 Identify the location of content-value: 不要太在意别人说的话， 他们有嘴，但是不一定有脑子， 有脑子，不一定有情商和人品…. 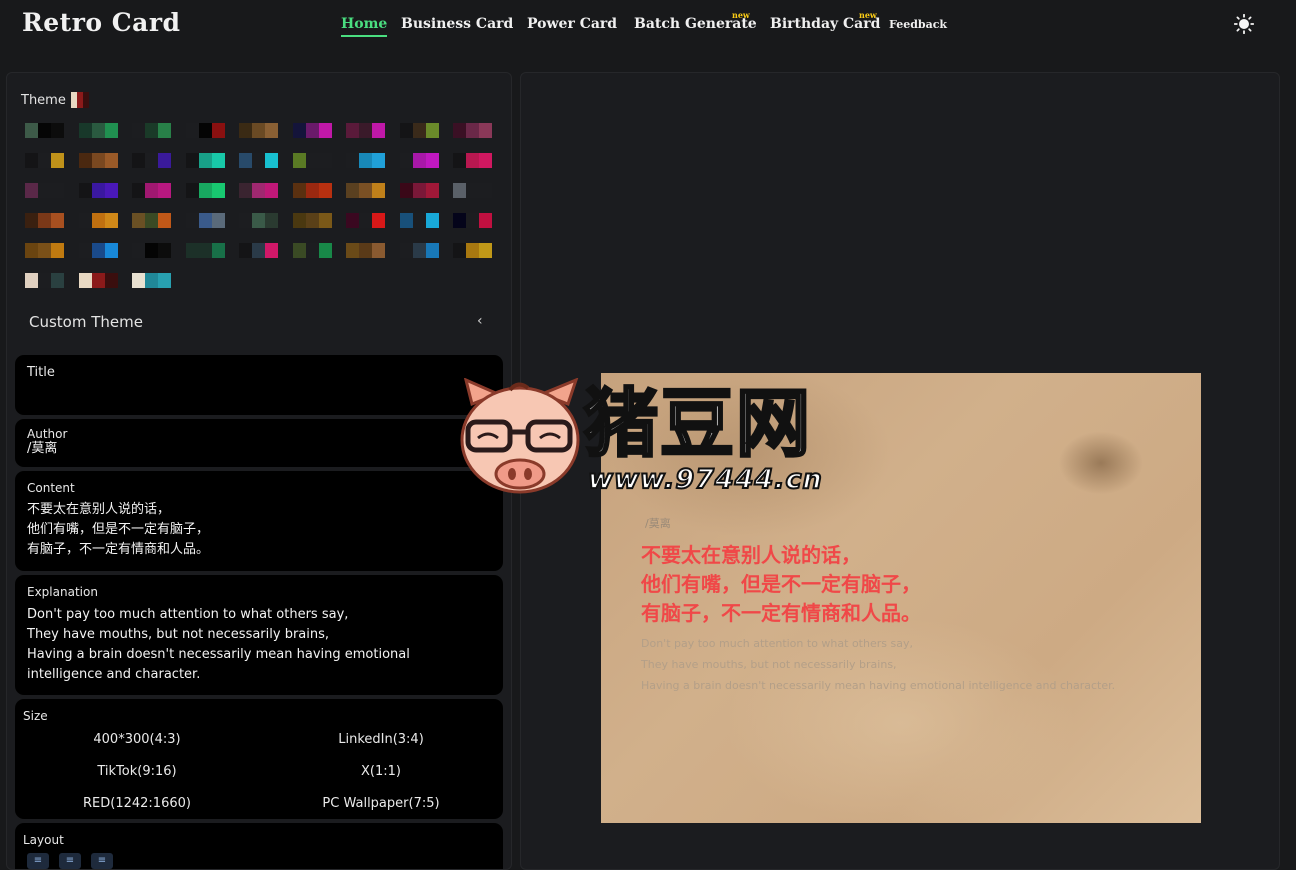
(118, 529).